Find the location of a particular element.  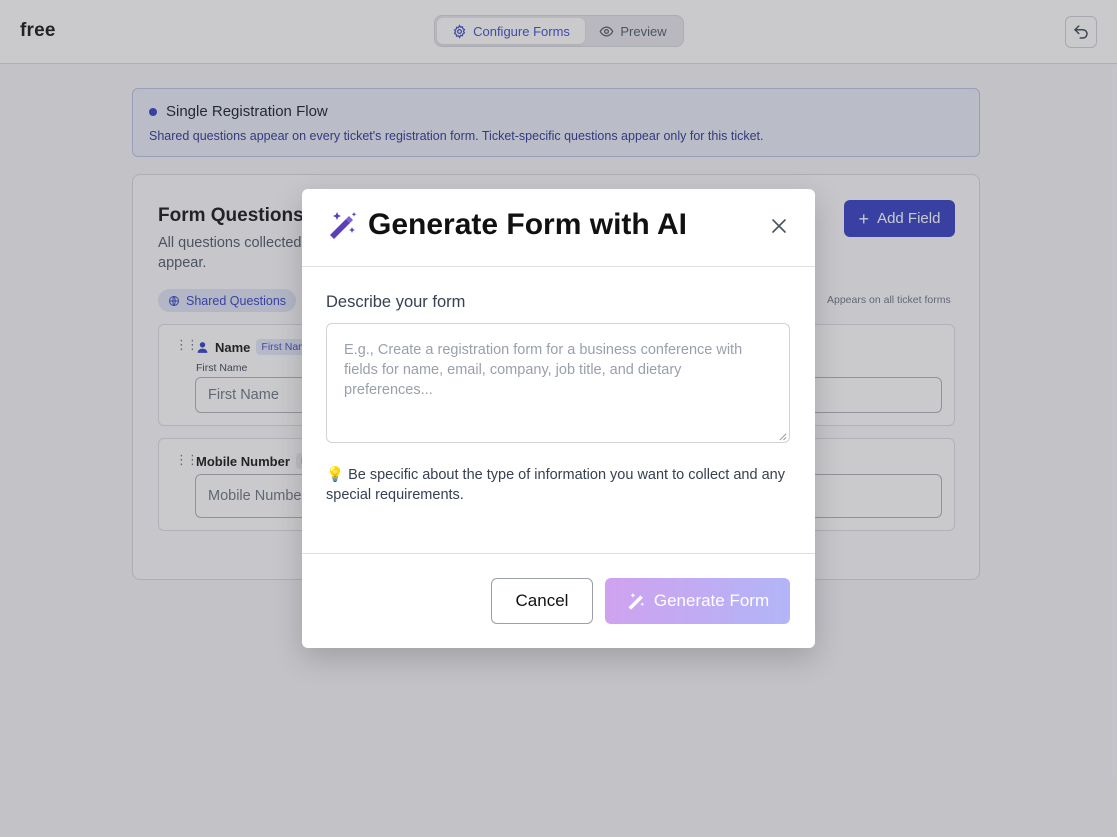

dialog-title: Generate Form with AI is located at coordinates (506, 225).